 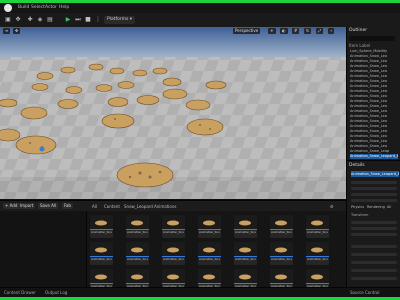 What do you see at coordinates (78, 20) in the screenshot?
I see `skip-icon: ⏭` at bounding box center [78, 20].